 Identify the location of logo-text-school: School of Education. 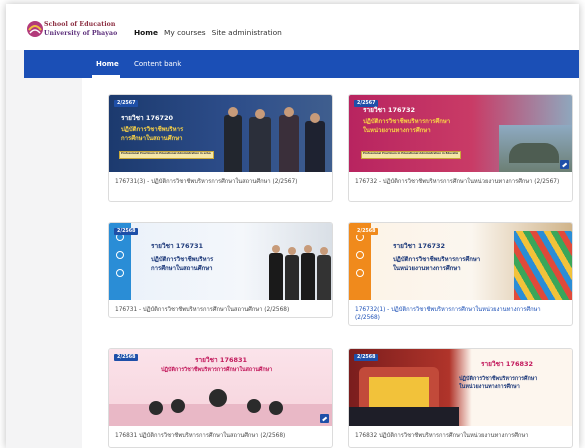
(80, 24).